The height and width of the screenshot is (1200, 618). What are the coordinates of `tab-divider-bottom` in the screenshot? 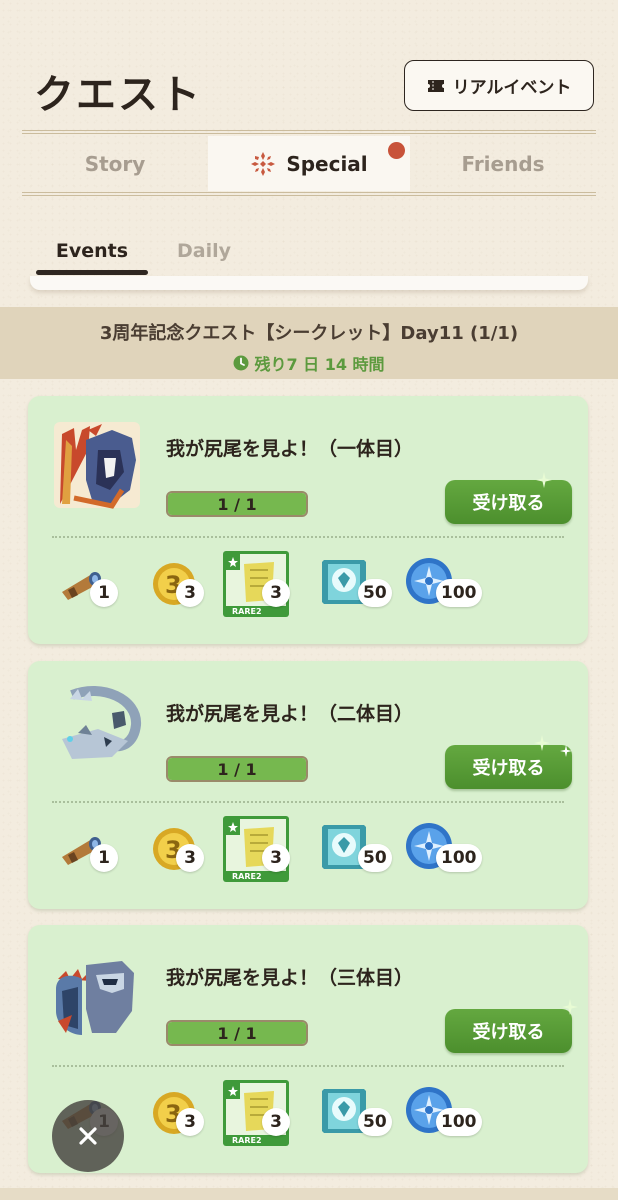 It's located at (309, 194).